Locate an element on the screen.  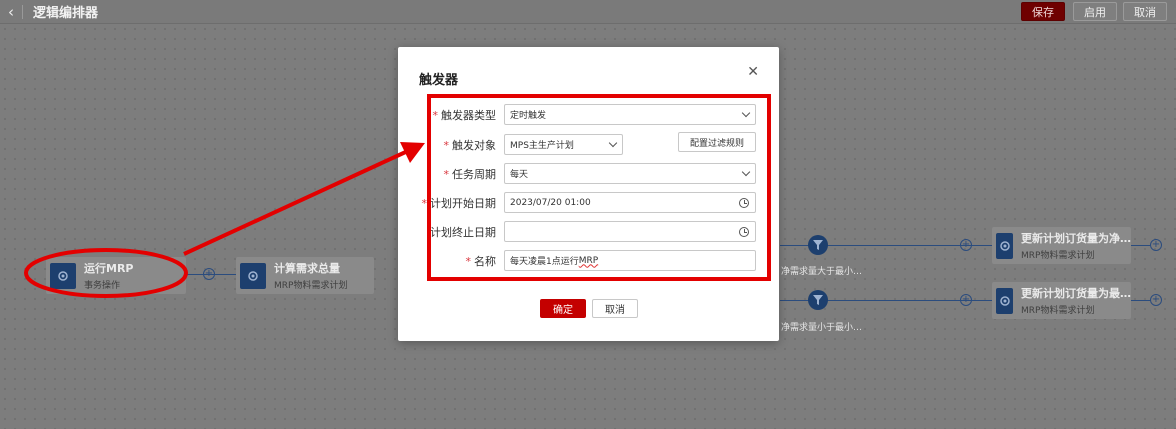
cancel-button: 取消 is located at coordinates (1145, 11).